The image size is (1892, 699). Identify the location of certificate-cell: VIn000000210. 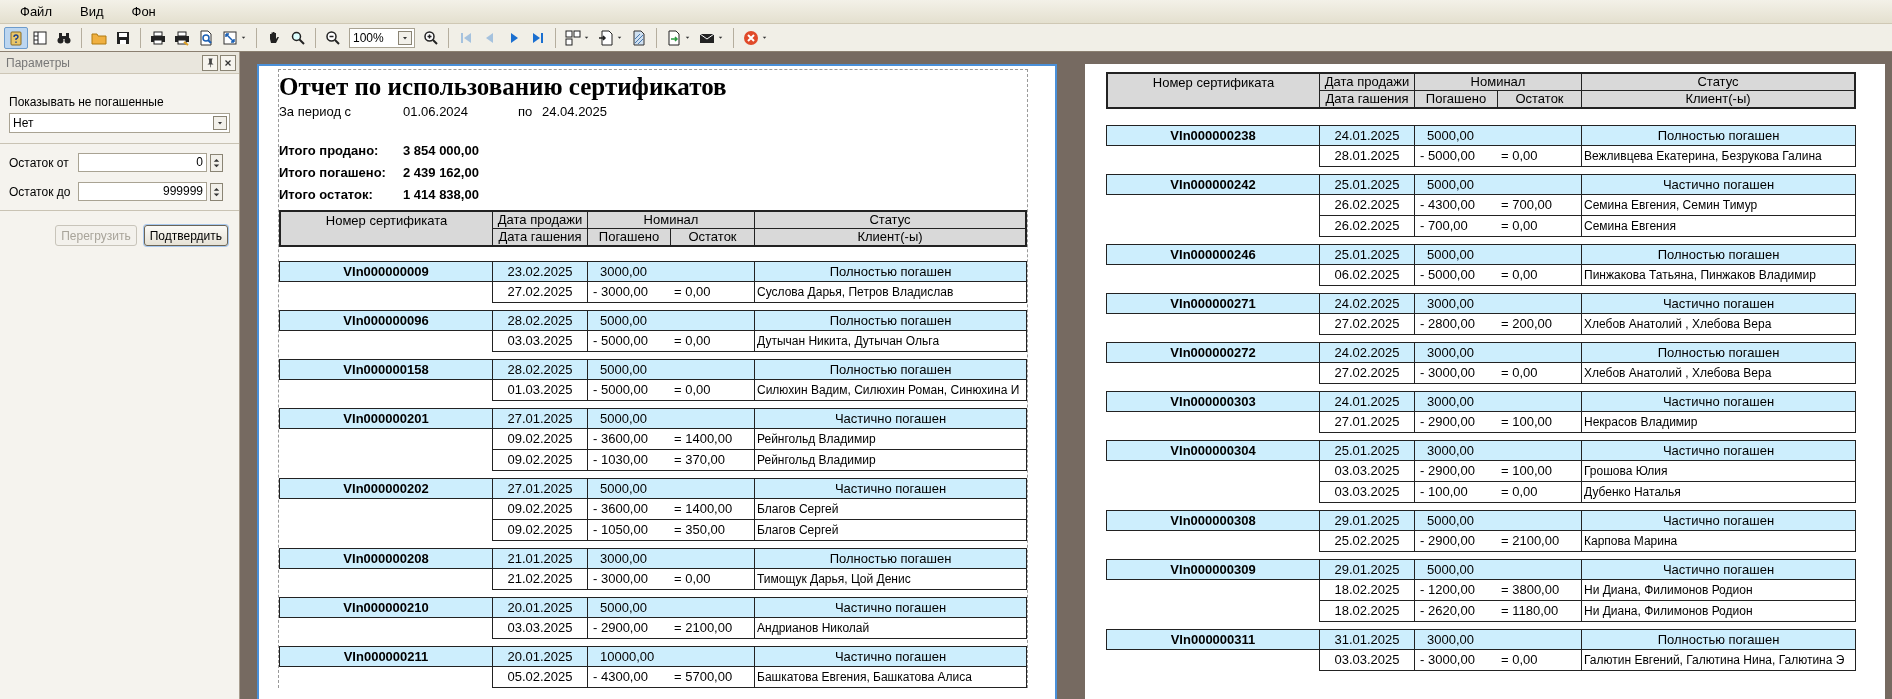
(386, 607).